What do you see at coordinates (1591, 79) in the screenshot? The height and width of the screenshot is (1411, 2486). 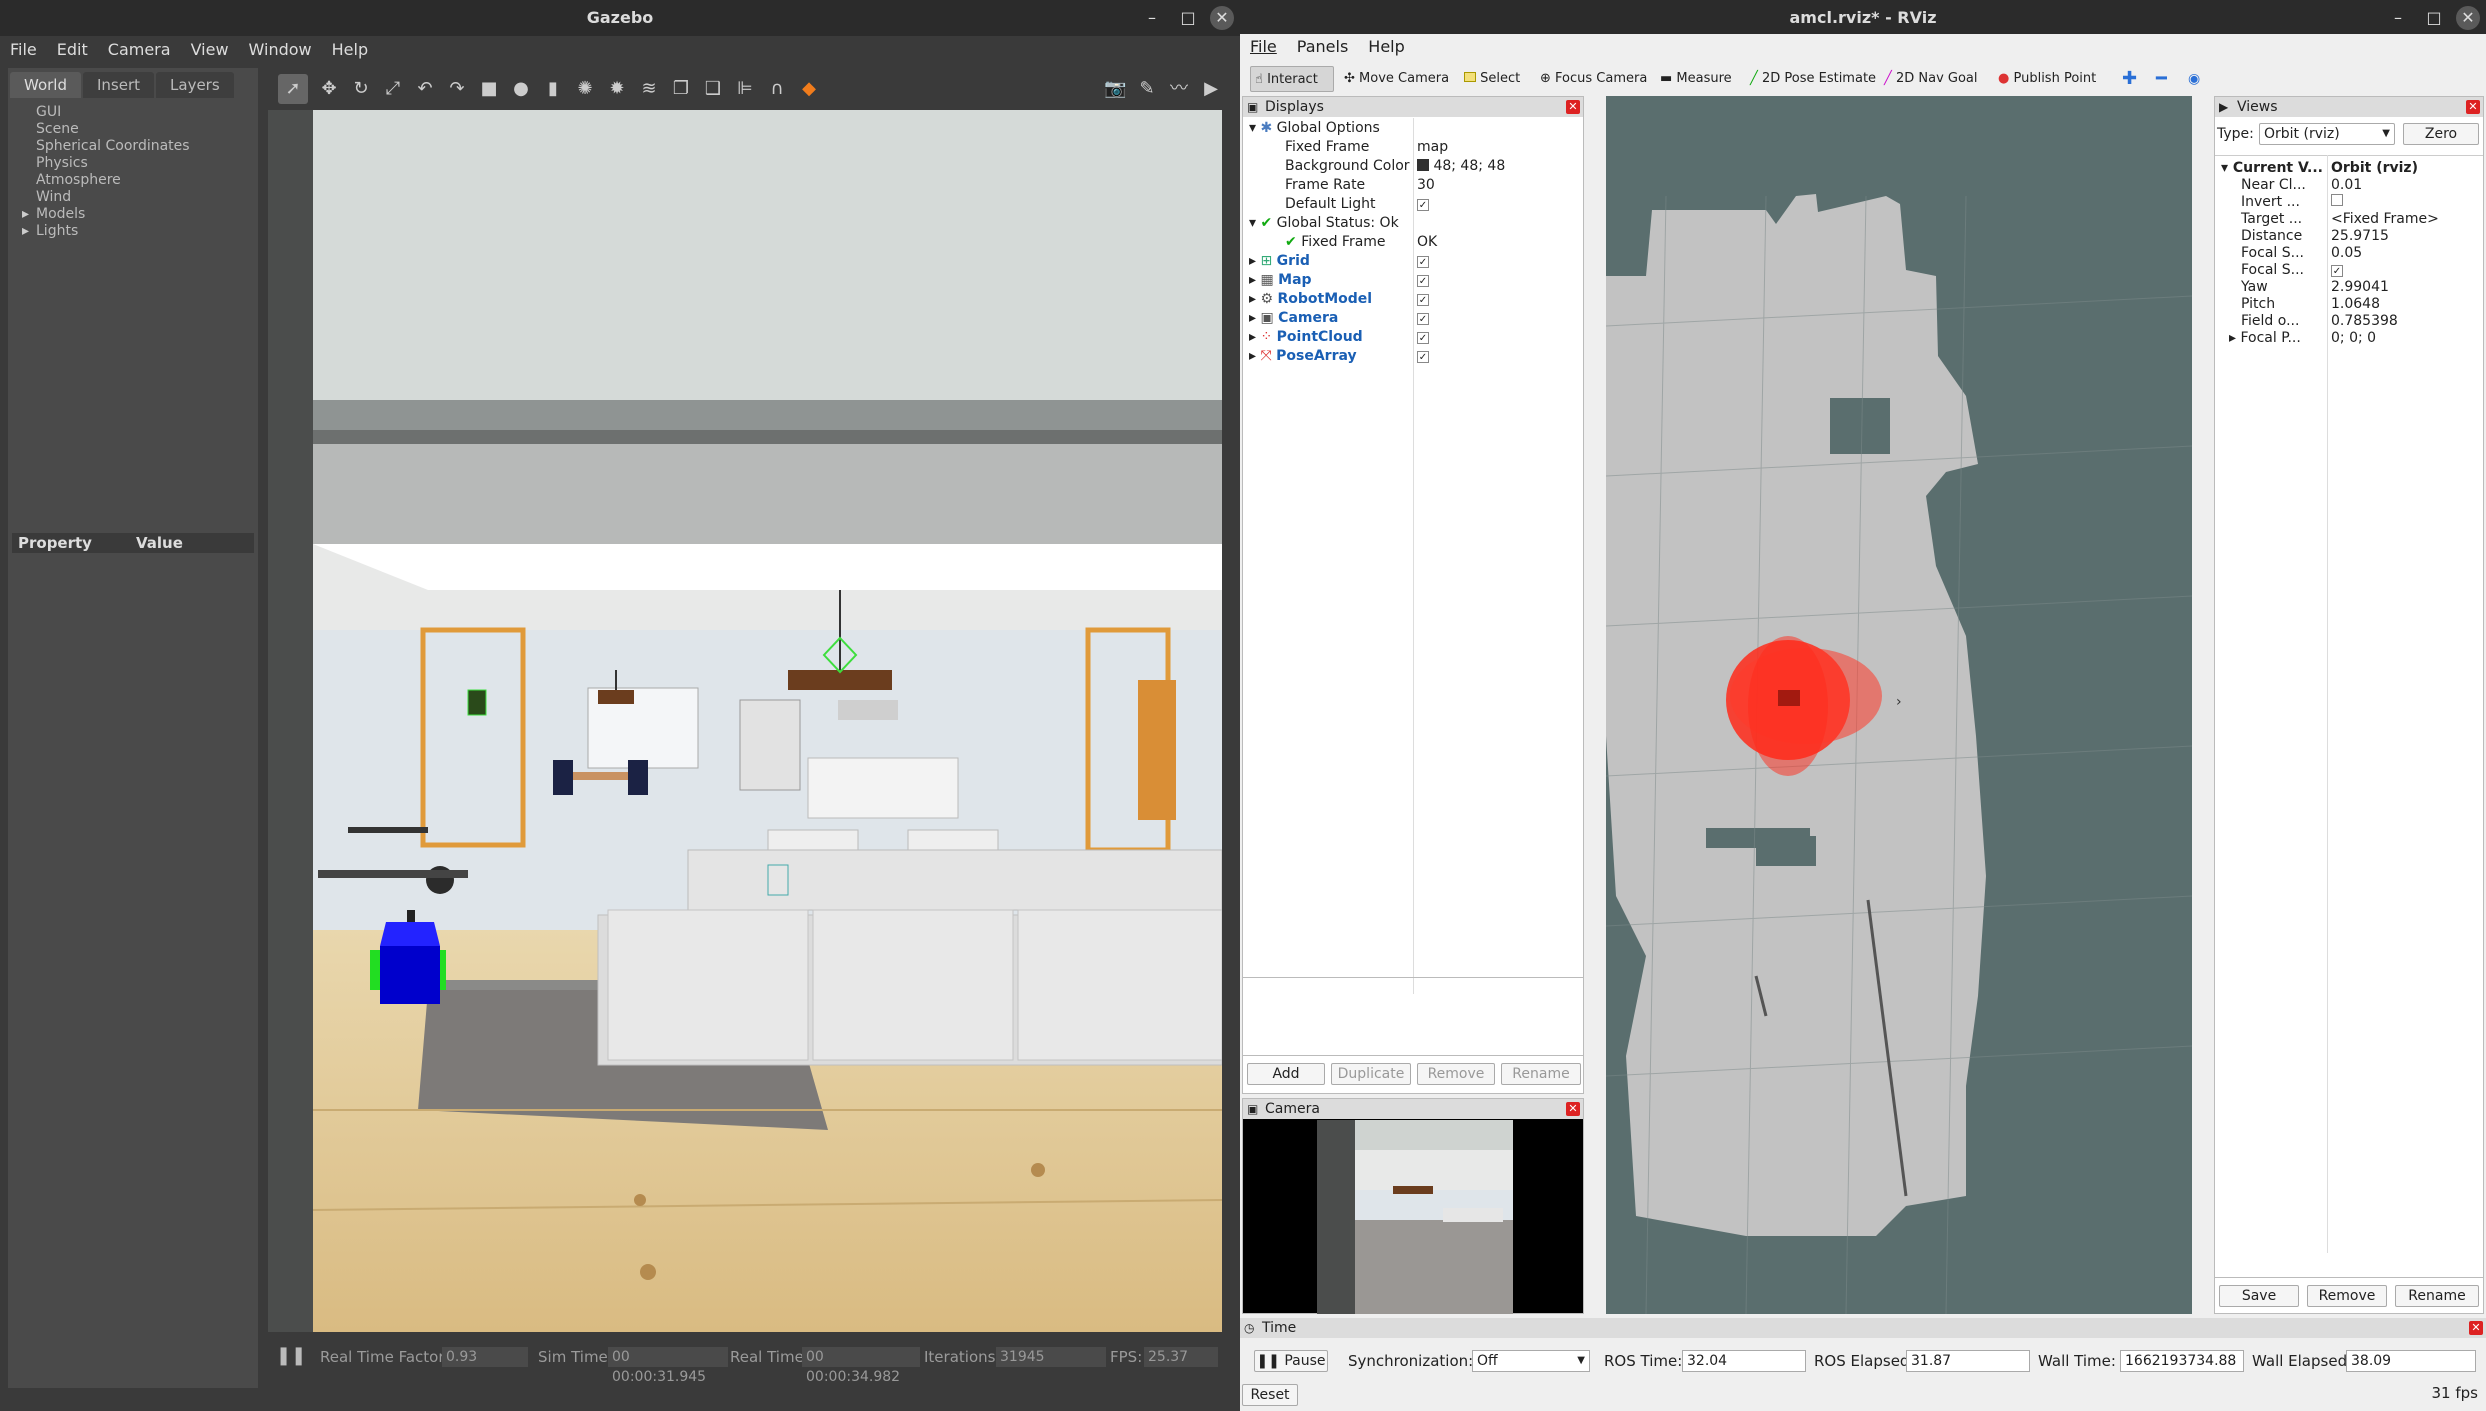 I see `tool-focus-camera: ⊕ Focus Camera` at bounding box center [1591, 79].